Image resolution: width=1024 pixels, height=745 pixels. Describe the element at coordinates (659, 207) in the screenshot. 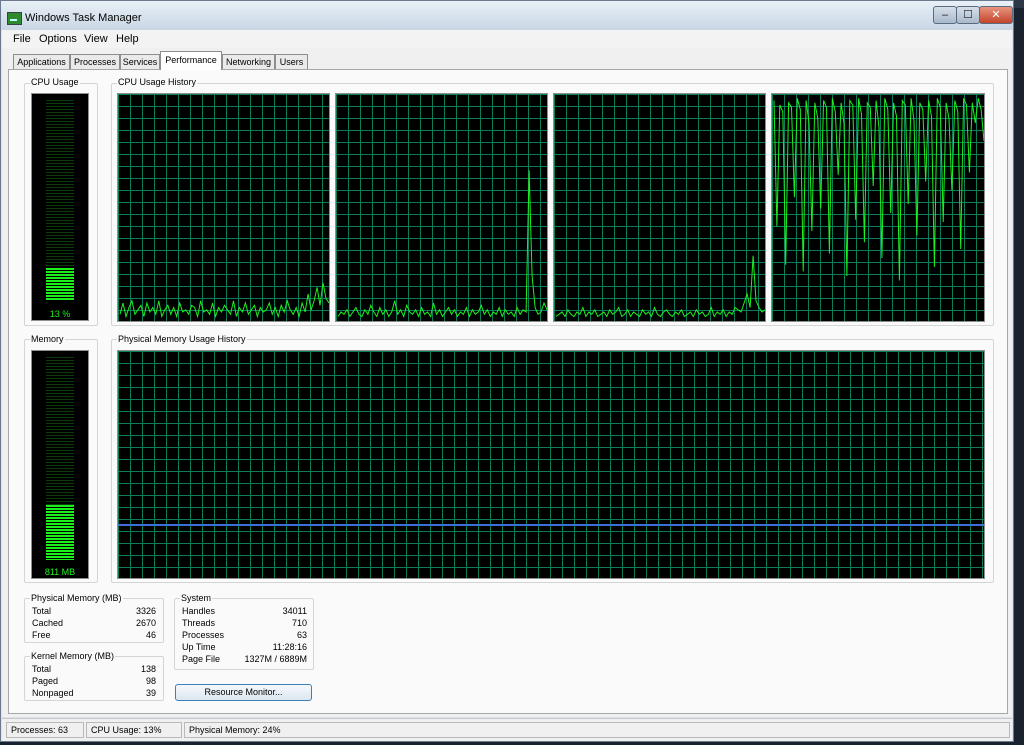

I see `cpu-core-3-graph` at that location.